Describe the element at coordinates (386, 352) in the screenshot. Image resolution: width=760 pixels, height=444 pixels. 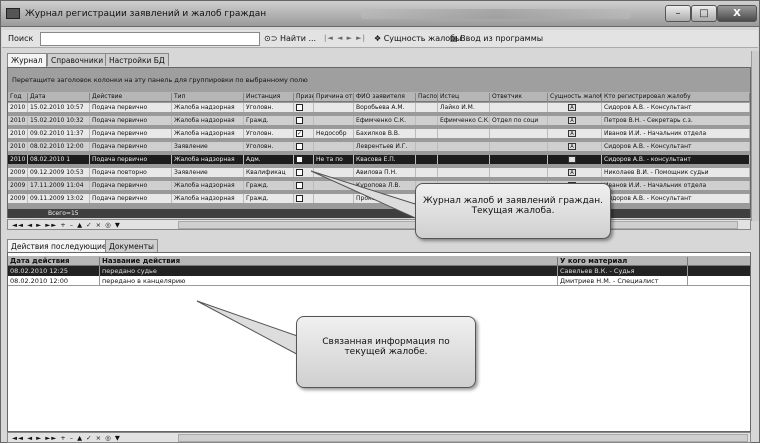
I see `callout-related: Связанная информация по текущей жалобе.` at that location.